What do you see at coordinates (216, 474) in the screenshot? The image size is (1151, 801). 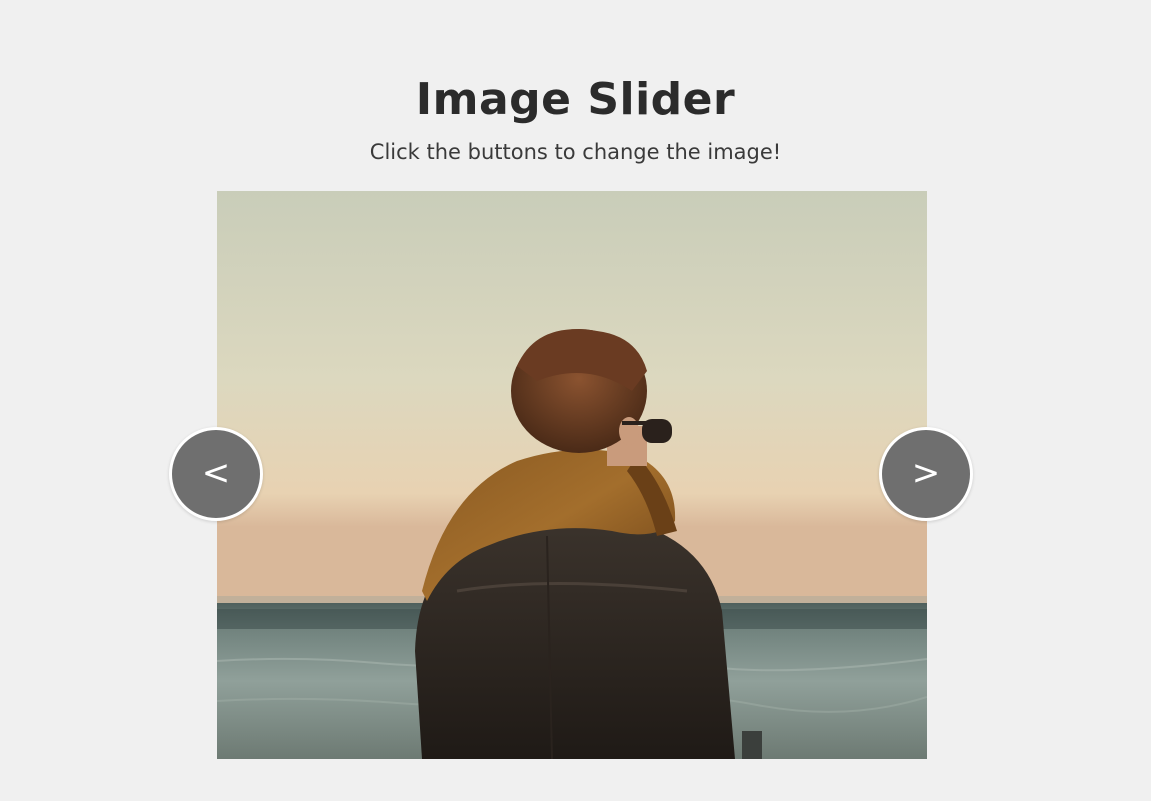 I see `previous-slide-button: <` at bounding box center [216, 474].